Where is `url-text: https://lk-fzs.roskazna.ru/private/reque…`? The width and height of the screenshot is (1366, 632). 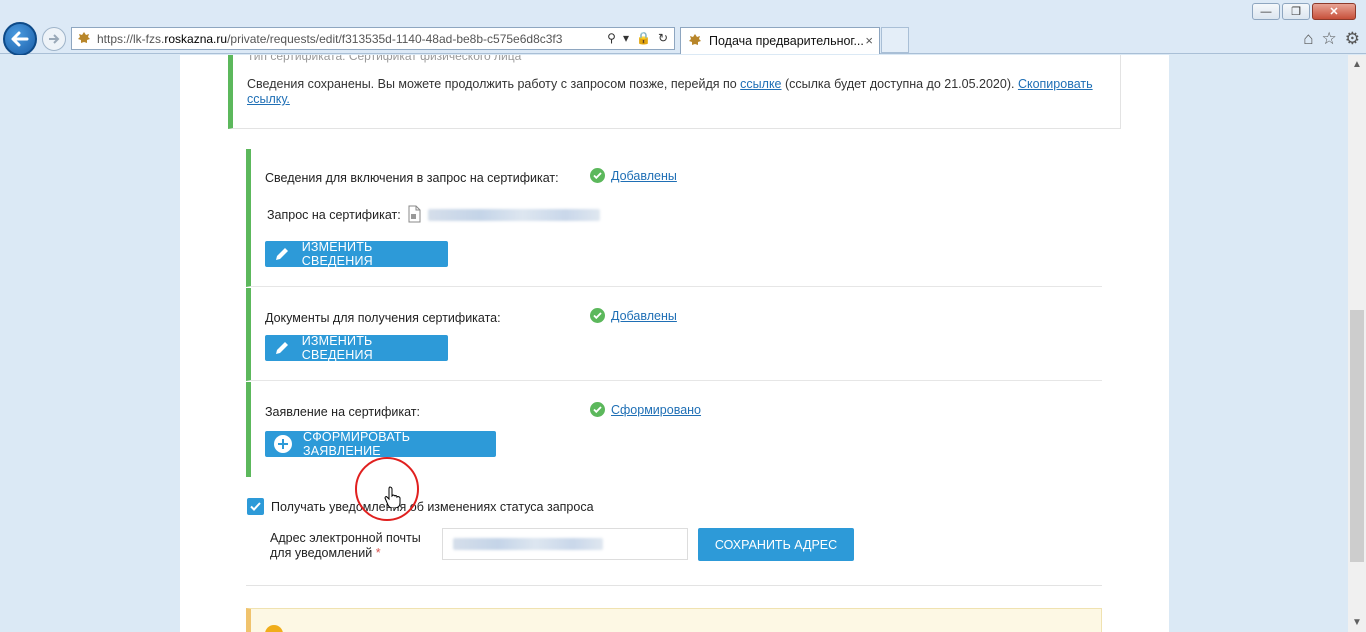 url-text: https://lk-fzs.roskazna.ru/private/reque… is located at coordinates (330, 38).